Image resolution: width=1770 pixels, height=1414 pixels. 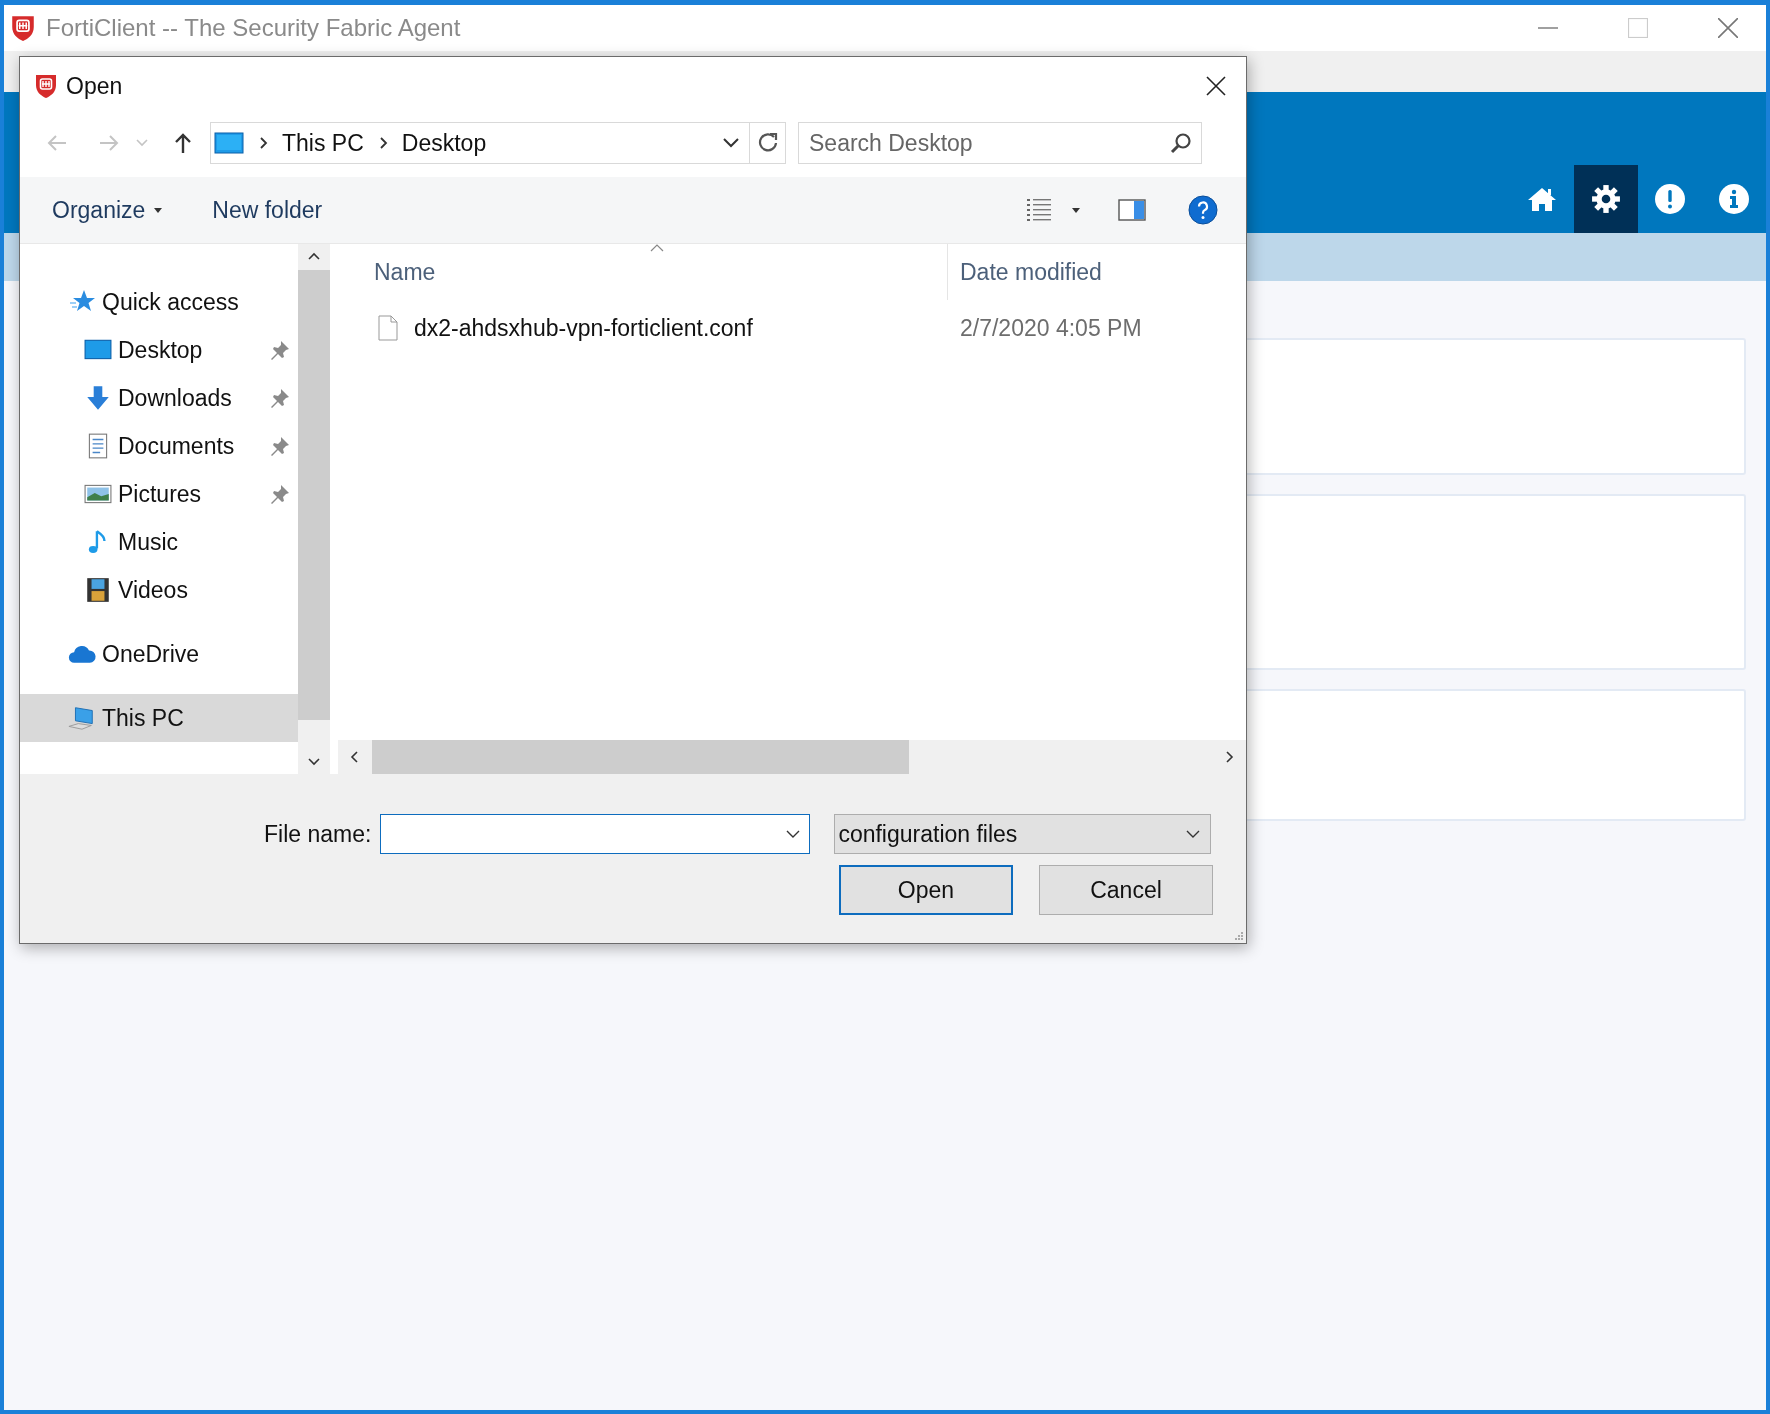 I want to click on file-name-label: File name:, so click(x=318, y=834).